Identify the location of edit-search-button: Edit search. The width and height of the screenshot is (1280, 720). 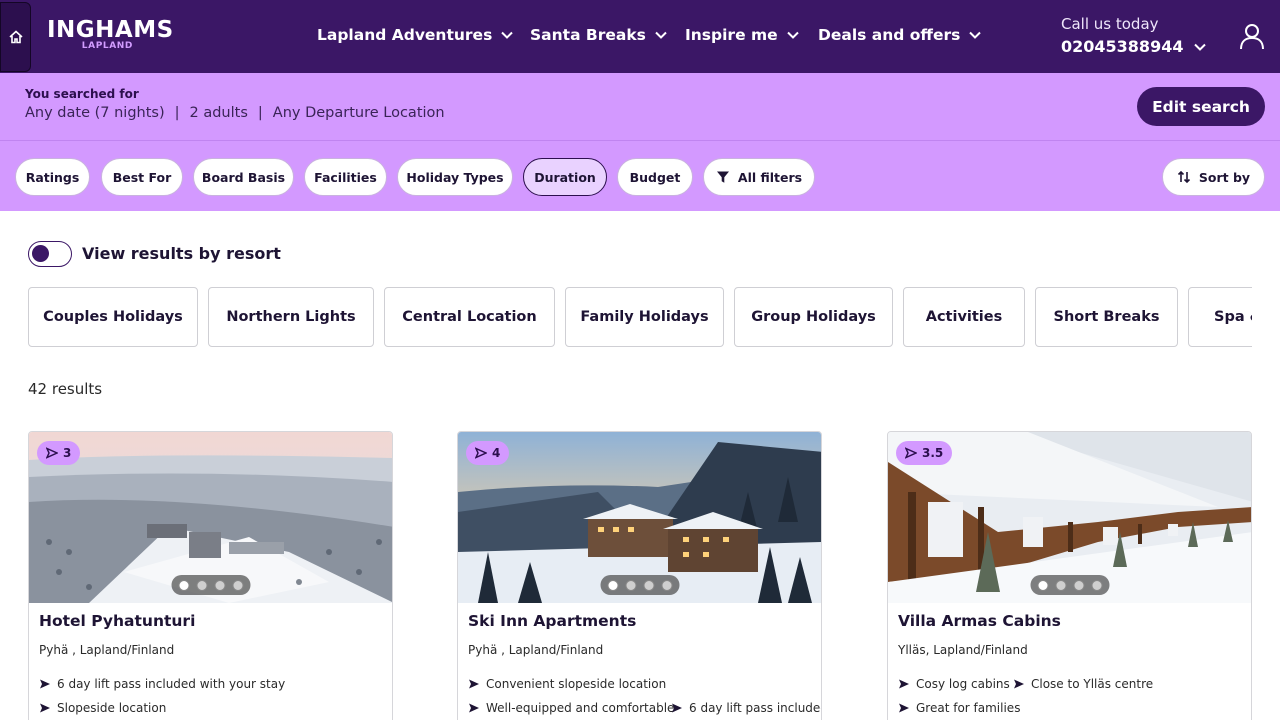
(1201, 106).